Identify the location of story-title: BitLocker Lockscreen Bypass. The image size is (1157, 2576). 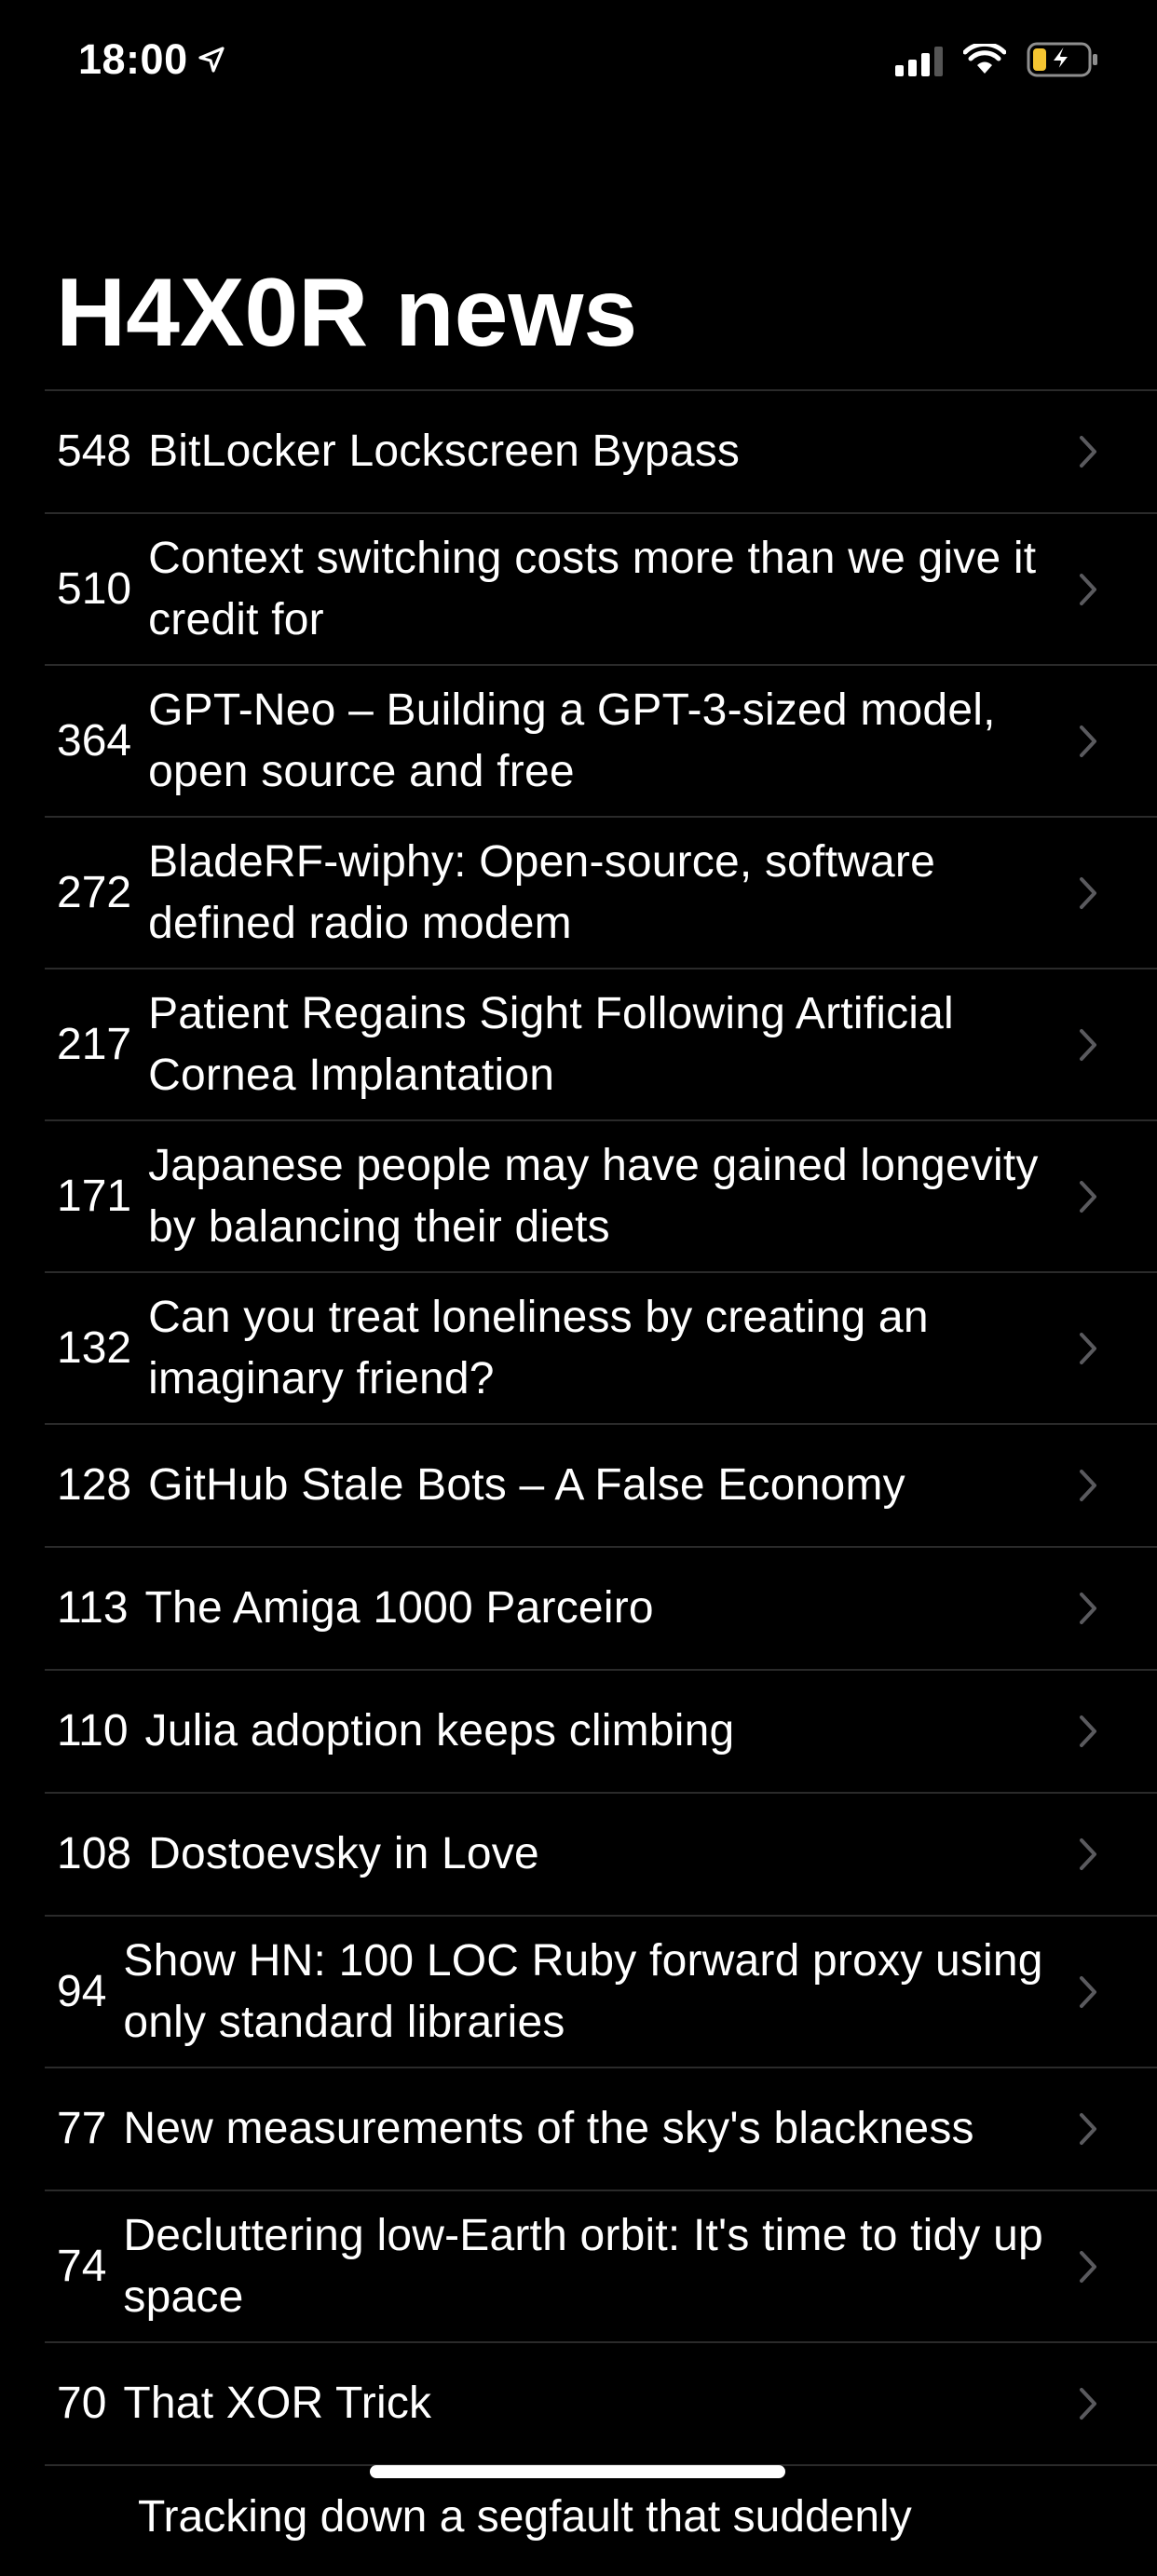
(444, 451).